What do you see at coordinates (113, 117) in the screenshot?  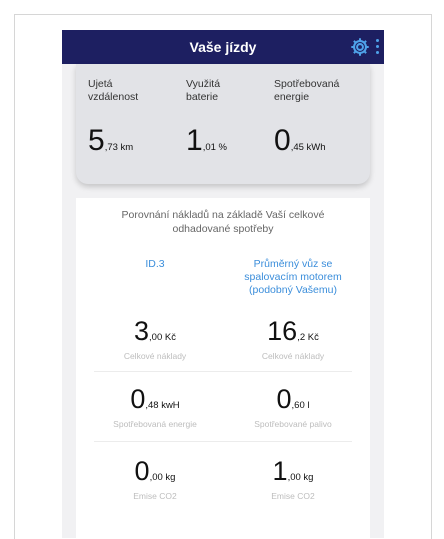 I see `stat-distance: Ujetá vzdálenost 5,73 km` at bounding box center [113, 117].